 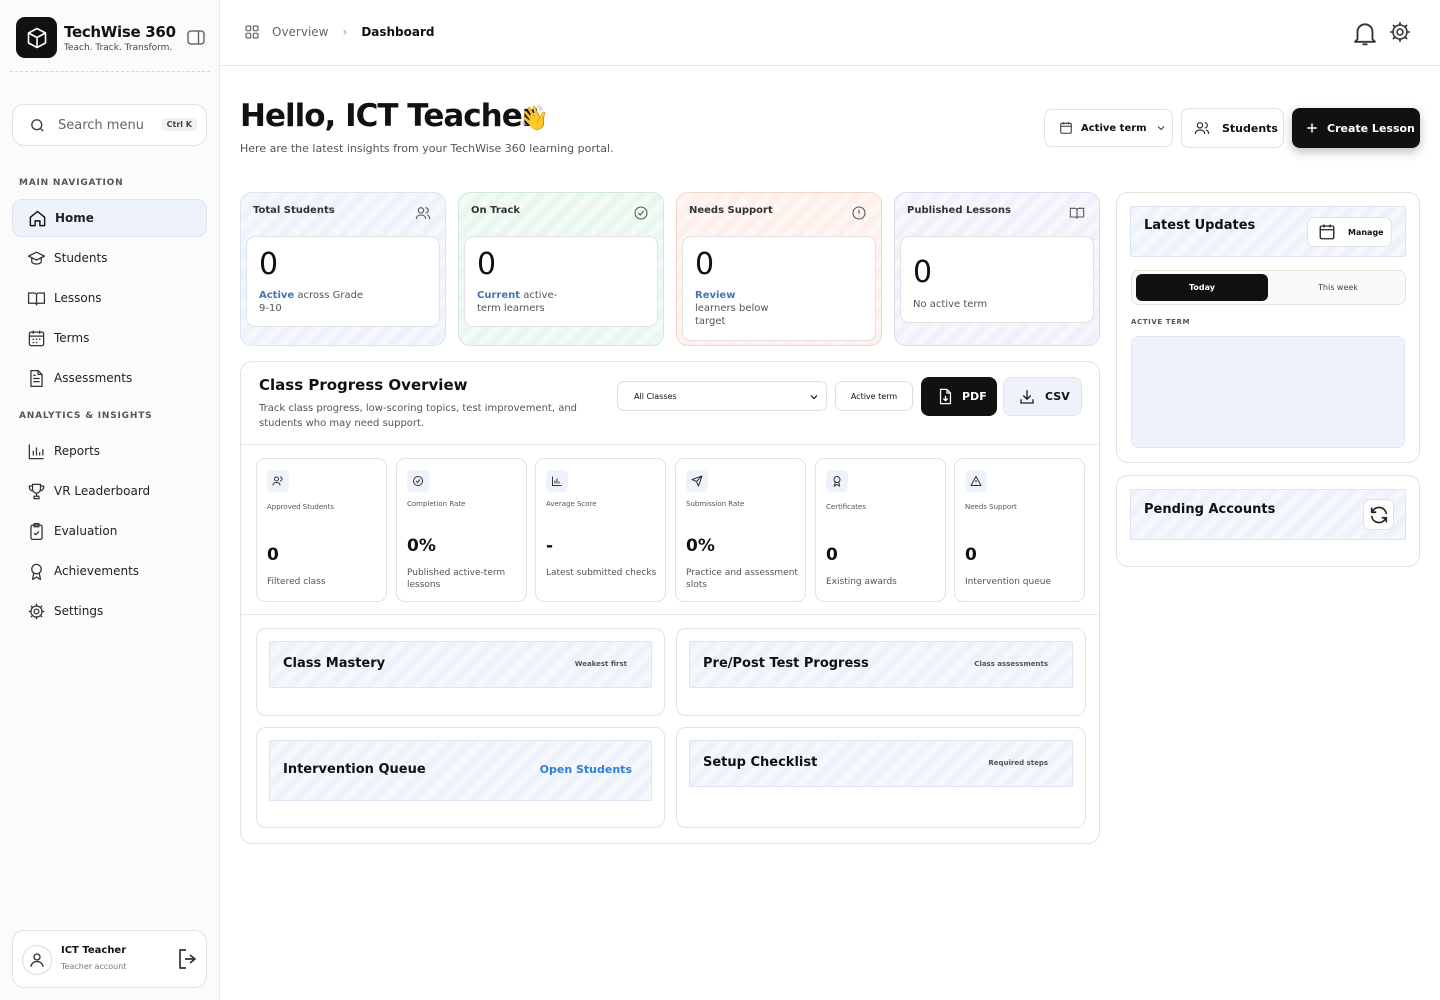 What do you see at coordinates (814, 397) in the screenshot?
I see `chevron-down-icon` at bounding box center [814, 397].